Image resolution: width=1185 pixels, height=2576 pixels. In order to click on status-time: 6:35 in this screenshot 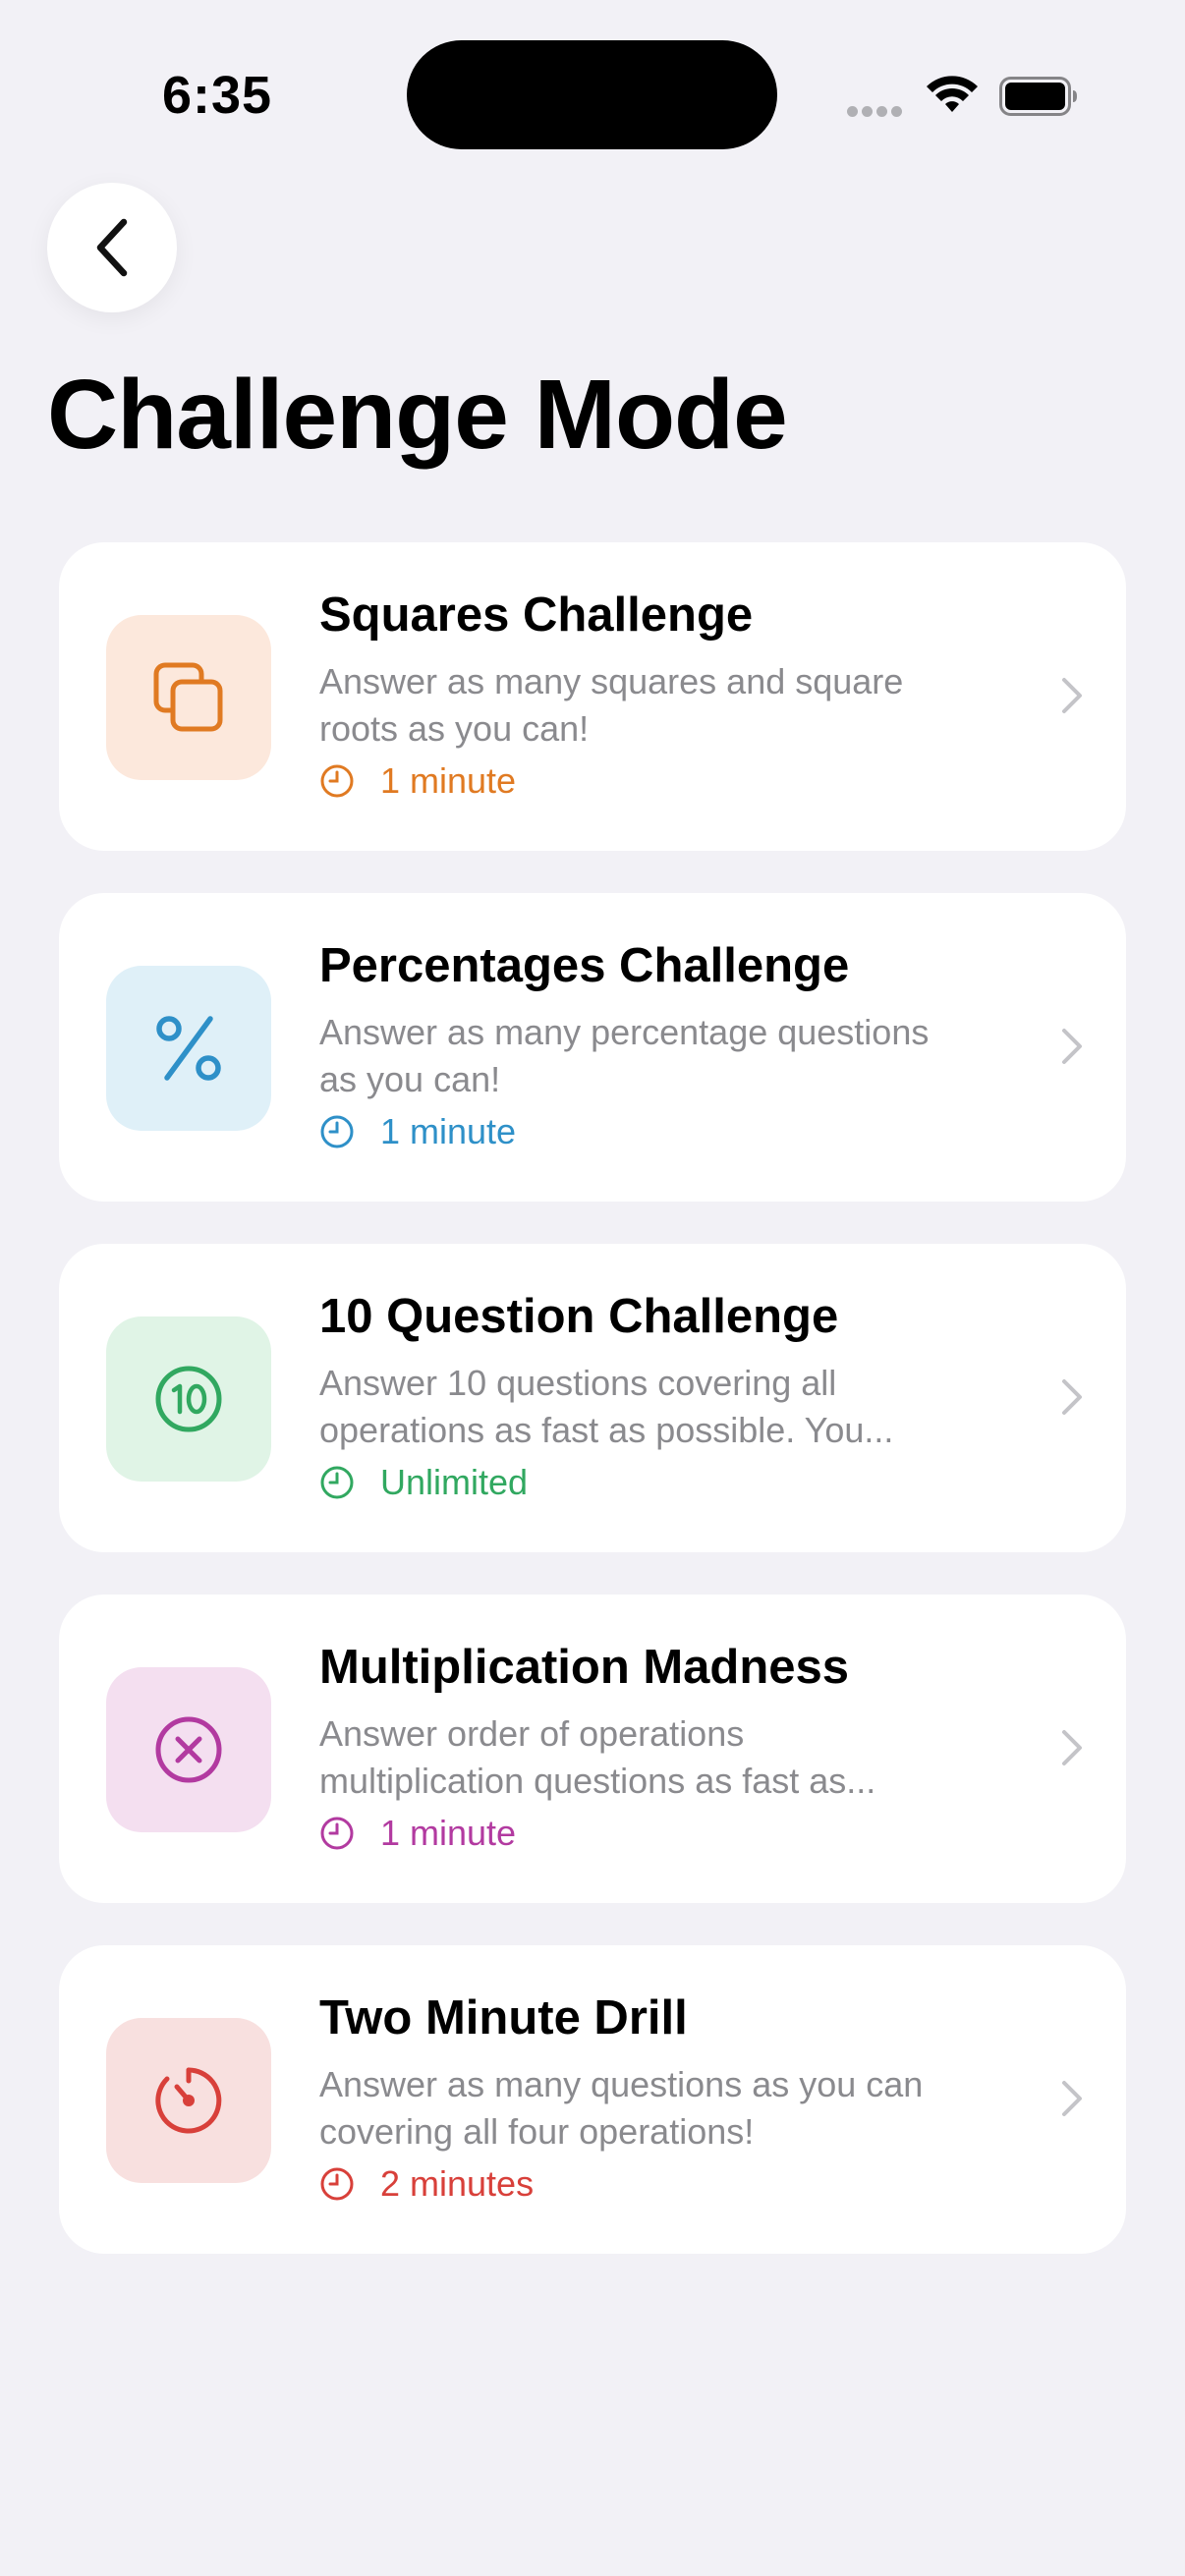, I will do `click(217, 95)`.